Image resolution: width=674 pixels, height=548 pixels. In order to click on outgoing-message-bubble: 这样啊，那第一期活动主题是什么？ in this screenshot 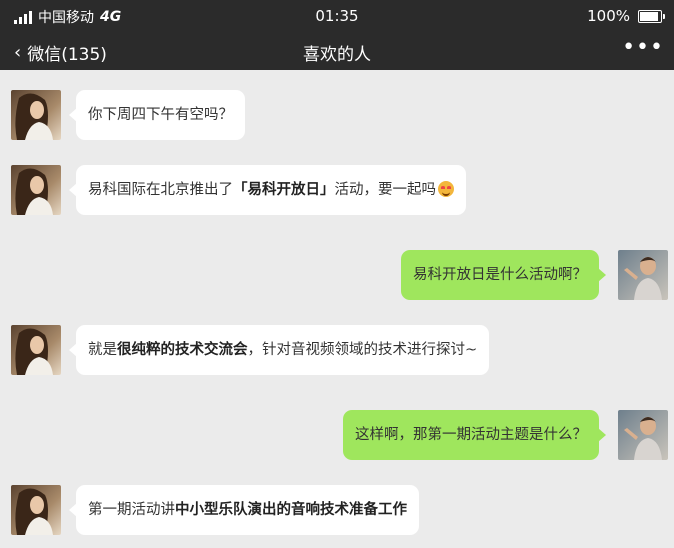, I will do `click(474, 435)`.